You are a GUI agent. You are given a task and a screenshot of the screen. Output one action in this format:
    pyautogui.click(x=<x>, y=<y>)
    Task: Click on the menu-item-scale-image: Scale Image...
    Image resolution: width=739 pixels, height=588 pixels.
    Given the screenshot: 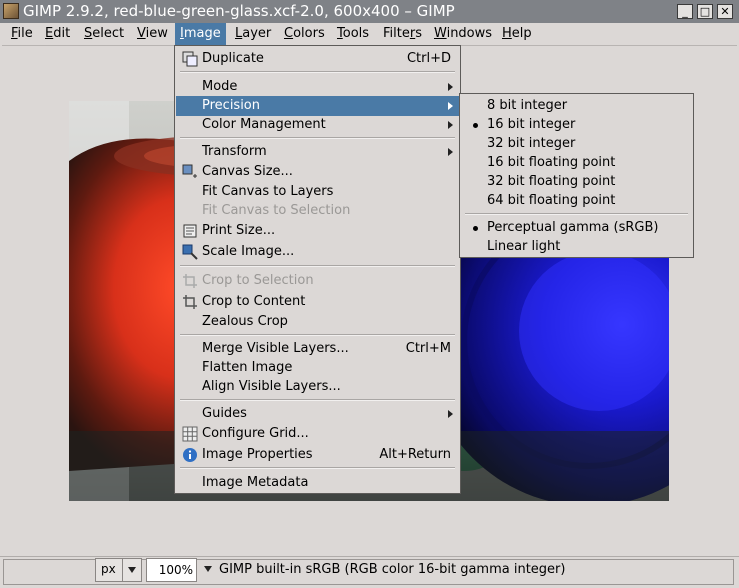 What is the action you would take?
    pyautogui.click(x=317, y=252)
    